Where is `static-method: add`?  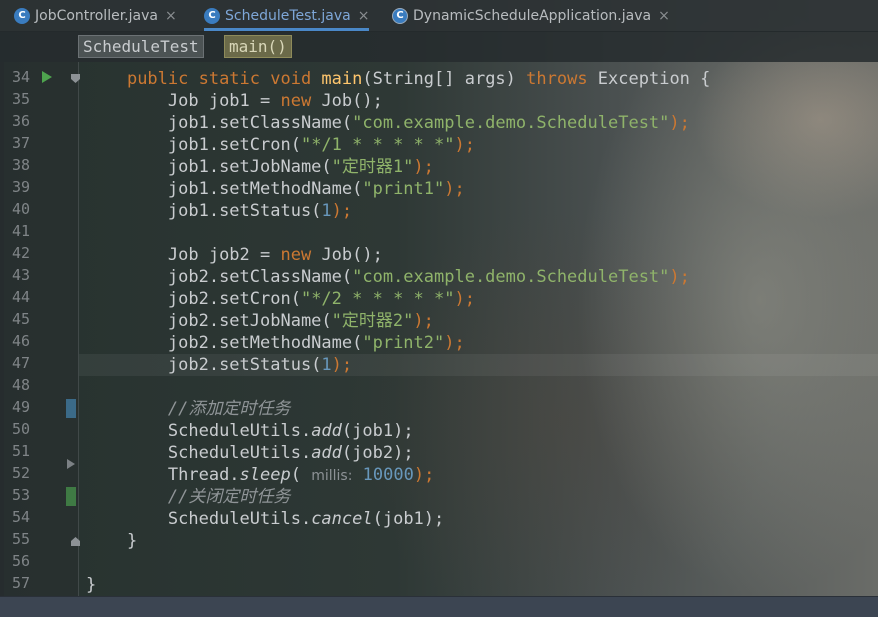 static-method: add is located at coordinates (326, 431).